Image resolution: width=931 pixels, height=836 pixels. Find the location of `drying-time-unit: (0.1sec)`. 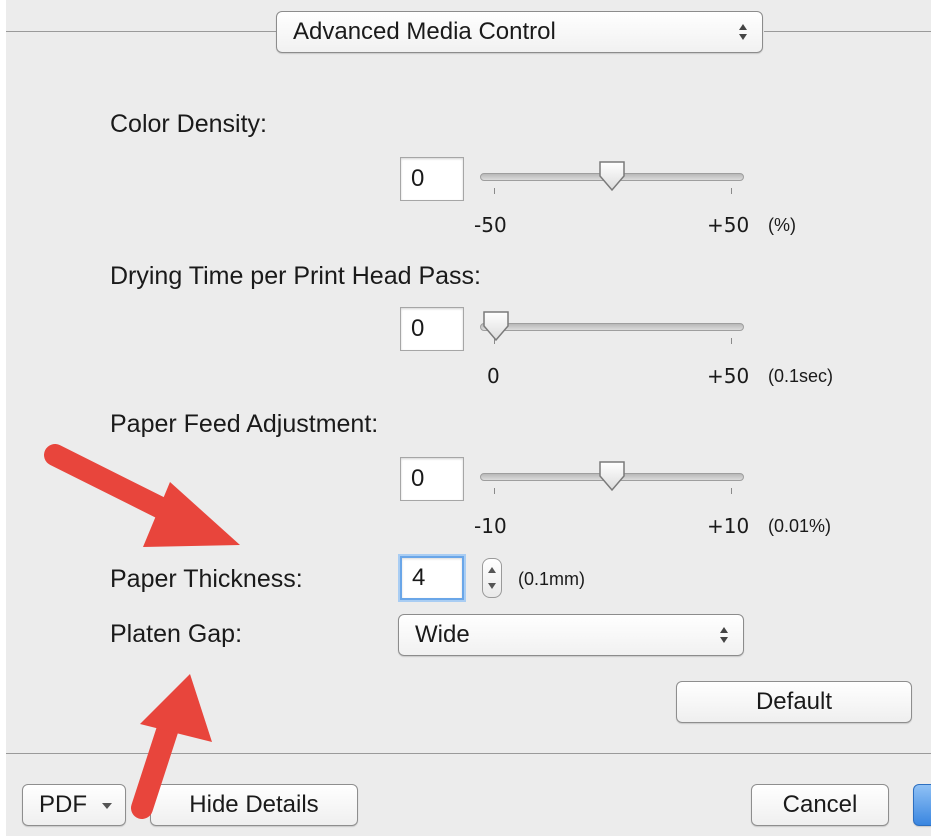

drying-time-unit: (0.1sec) is located at coordinates (801, 376).